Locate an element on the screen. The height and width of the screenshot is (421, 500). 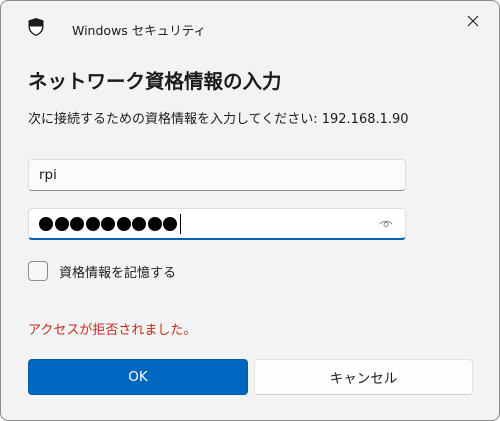
dialog-prompt: 次に接続するための資格情報を入力してください: 192.168.1.90 is located at coordinates (218, 119).